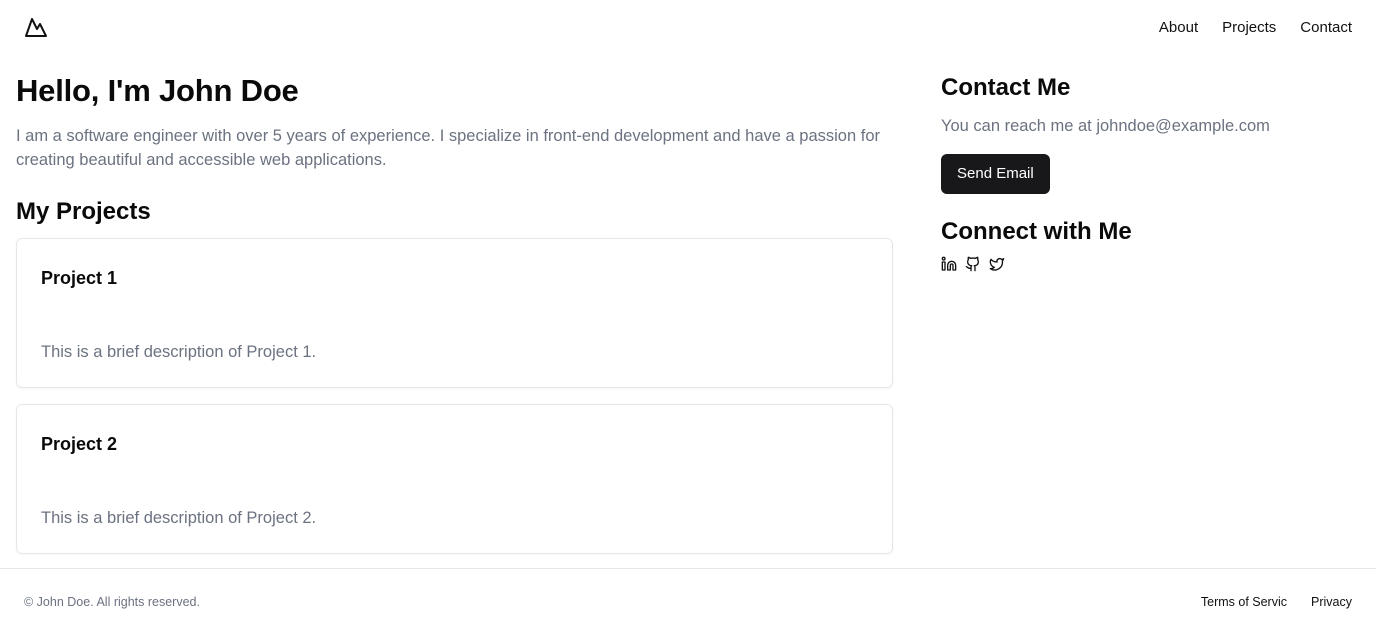 The image size is (1376, 633). I want to click on nav-link-projects: Projects, so click(1249, 28).